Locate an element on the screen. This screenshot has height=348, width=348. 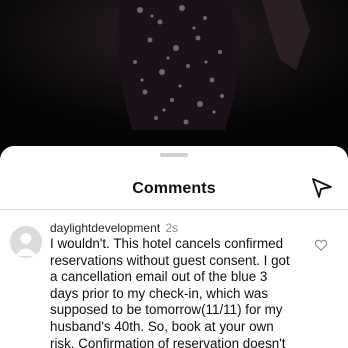
comments-header: Comments is located at coordinates (174, 191).